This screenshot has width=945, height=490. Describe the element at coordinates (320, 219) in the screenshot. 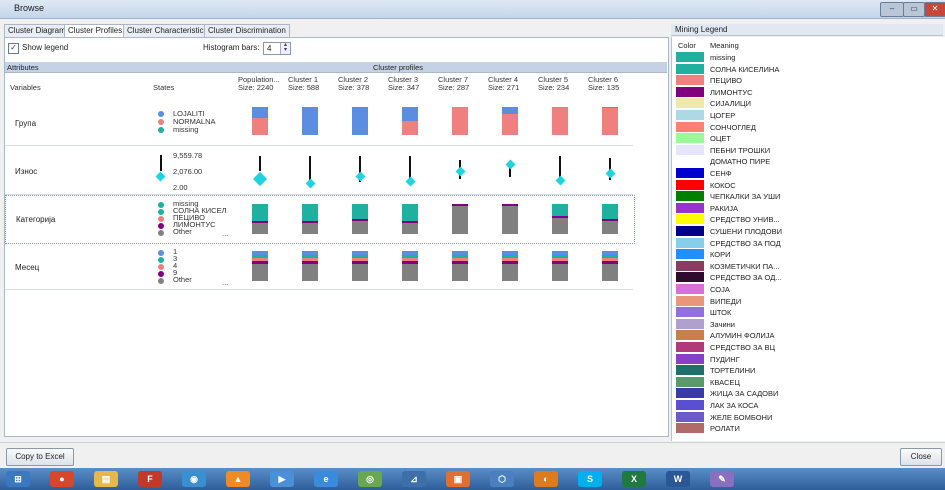

I see `row-kategorija: Категорија` at that location.